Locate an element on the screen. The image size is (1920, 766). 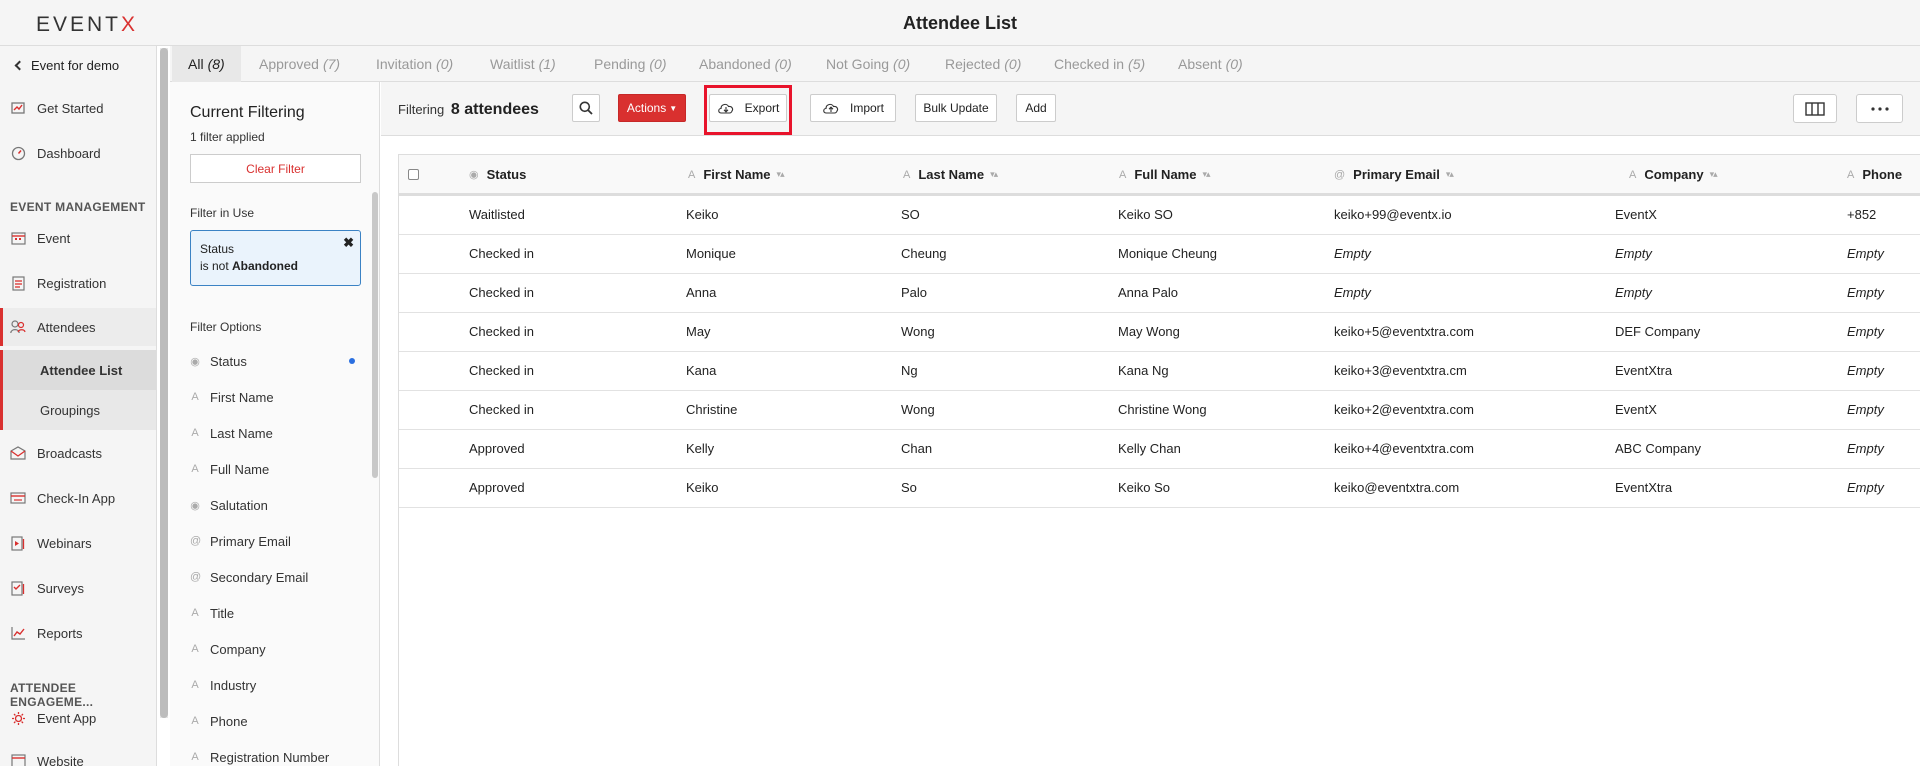
tab-not-going: Not Going (0) is located at coordinates (868, 64).